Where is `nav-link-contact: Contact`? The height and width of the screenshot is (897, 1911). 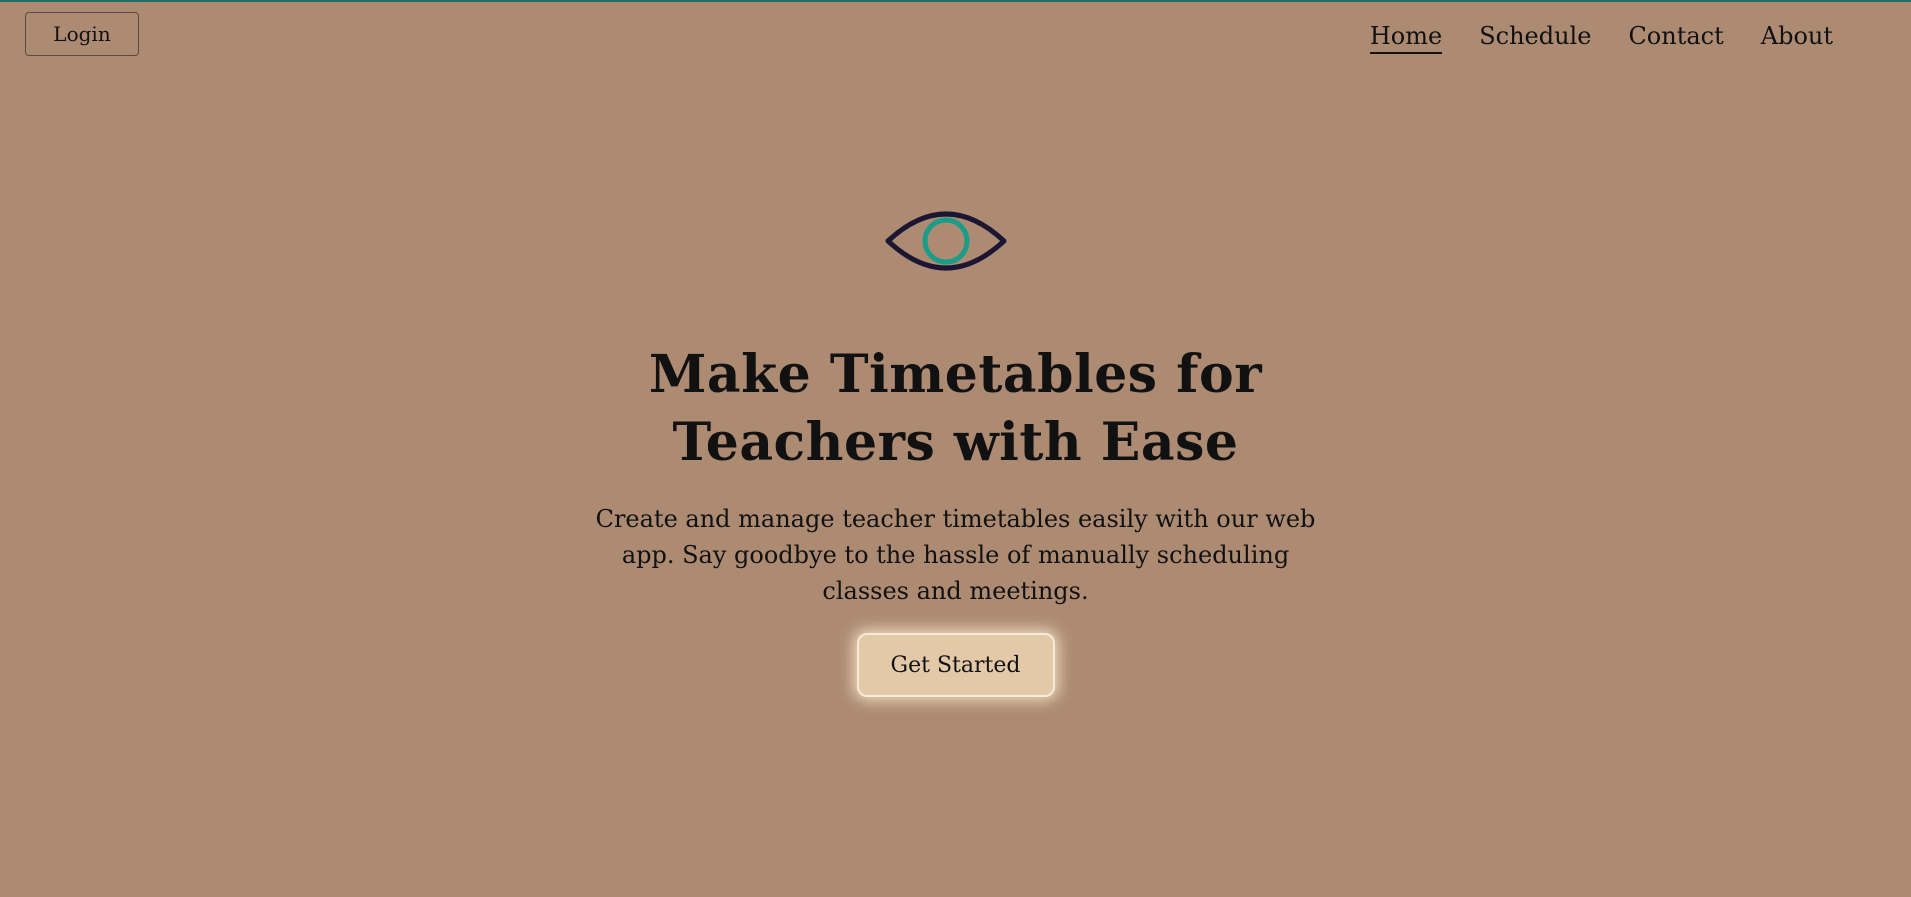 nav-link-contact: Contact is located at coordinates (1675, 38).